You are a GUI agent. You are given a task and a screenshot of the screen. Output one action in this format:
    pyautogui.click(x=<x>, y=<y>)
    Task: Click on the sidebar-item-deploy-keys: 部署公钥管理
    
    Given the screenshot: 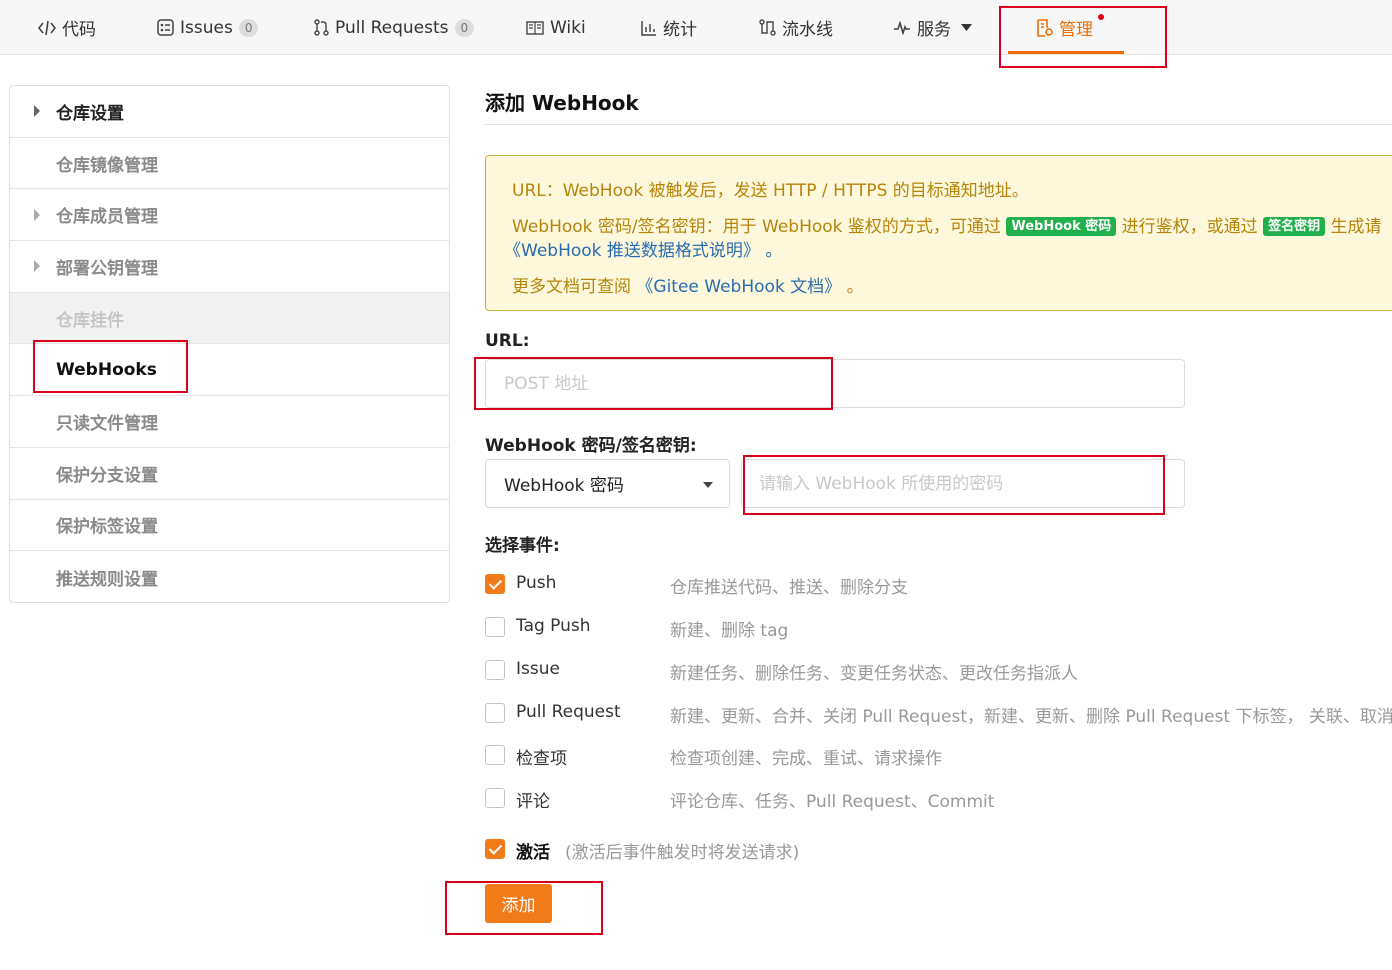 What is the action you would take?
    pyautogui.click(x=229, y=267)
    